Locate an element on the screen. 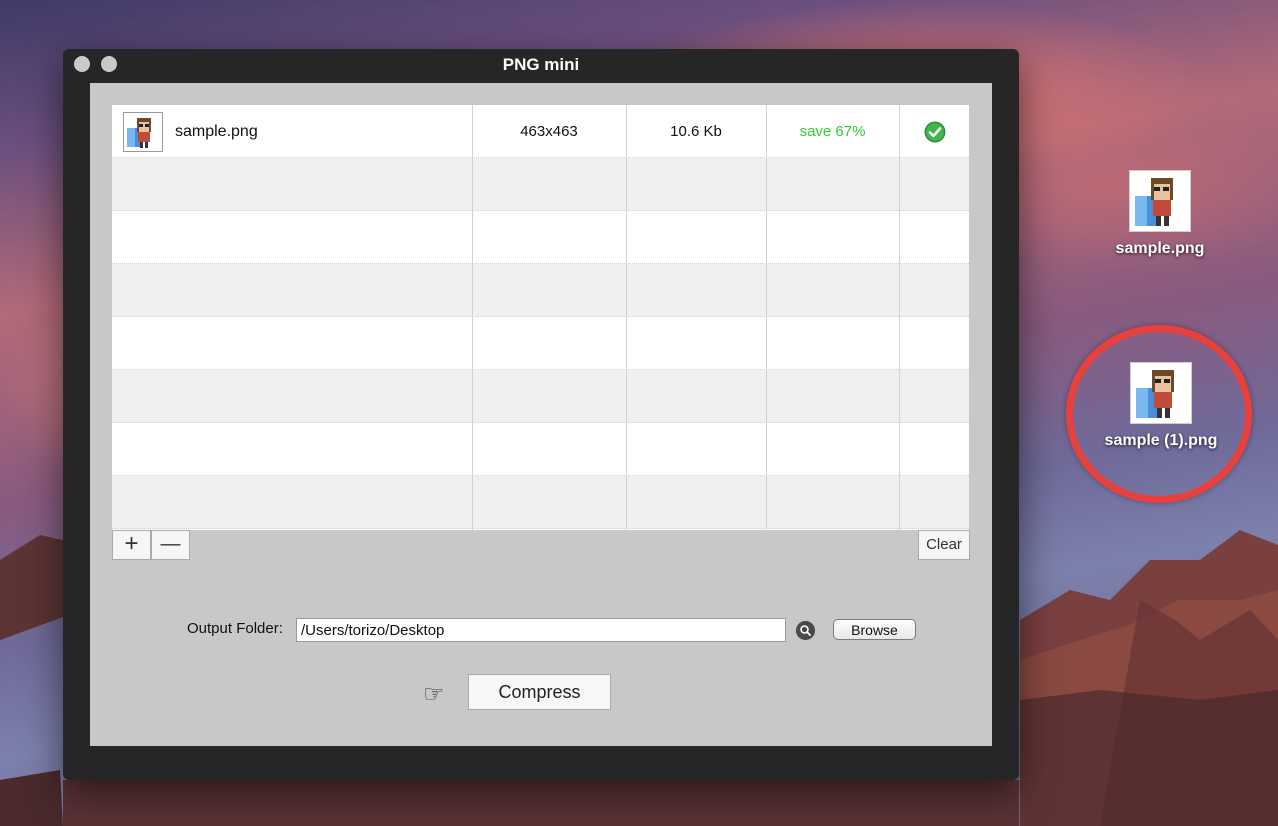 This screenshot has height=826, width=1278. file-size: 10.6 Kb is located at coordinates (696, 131).